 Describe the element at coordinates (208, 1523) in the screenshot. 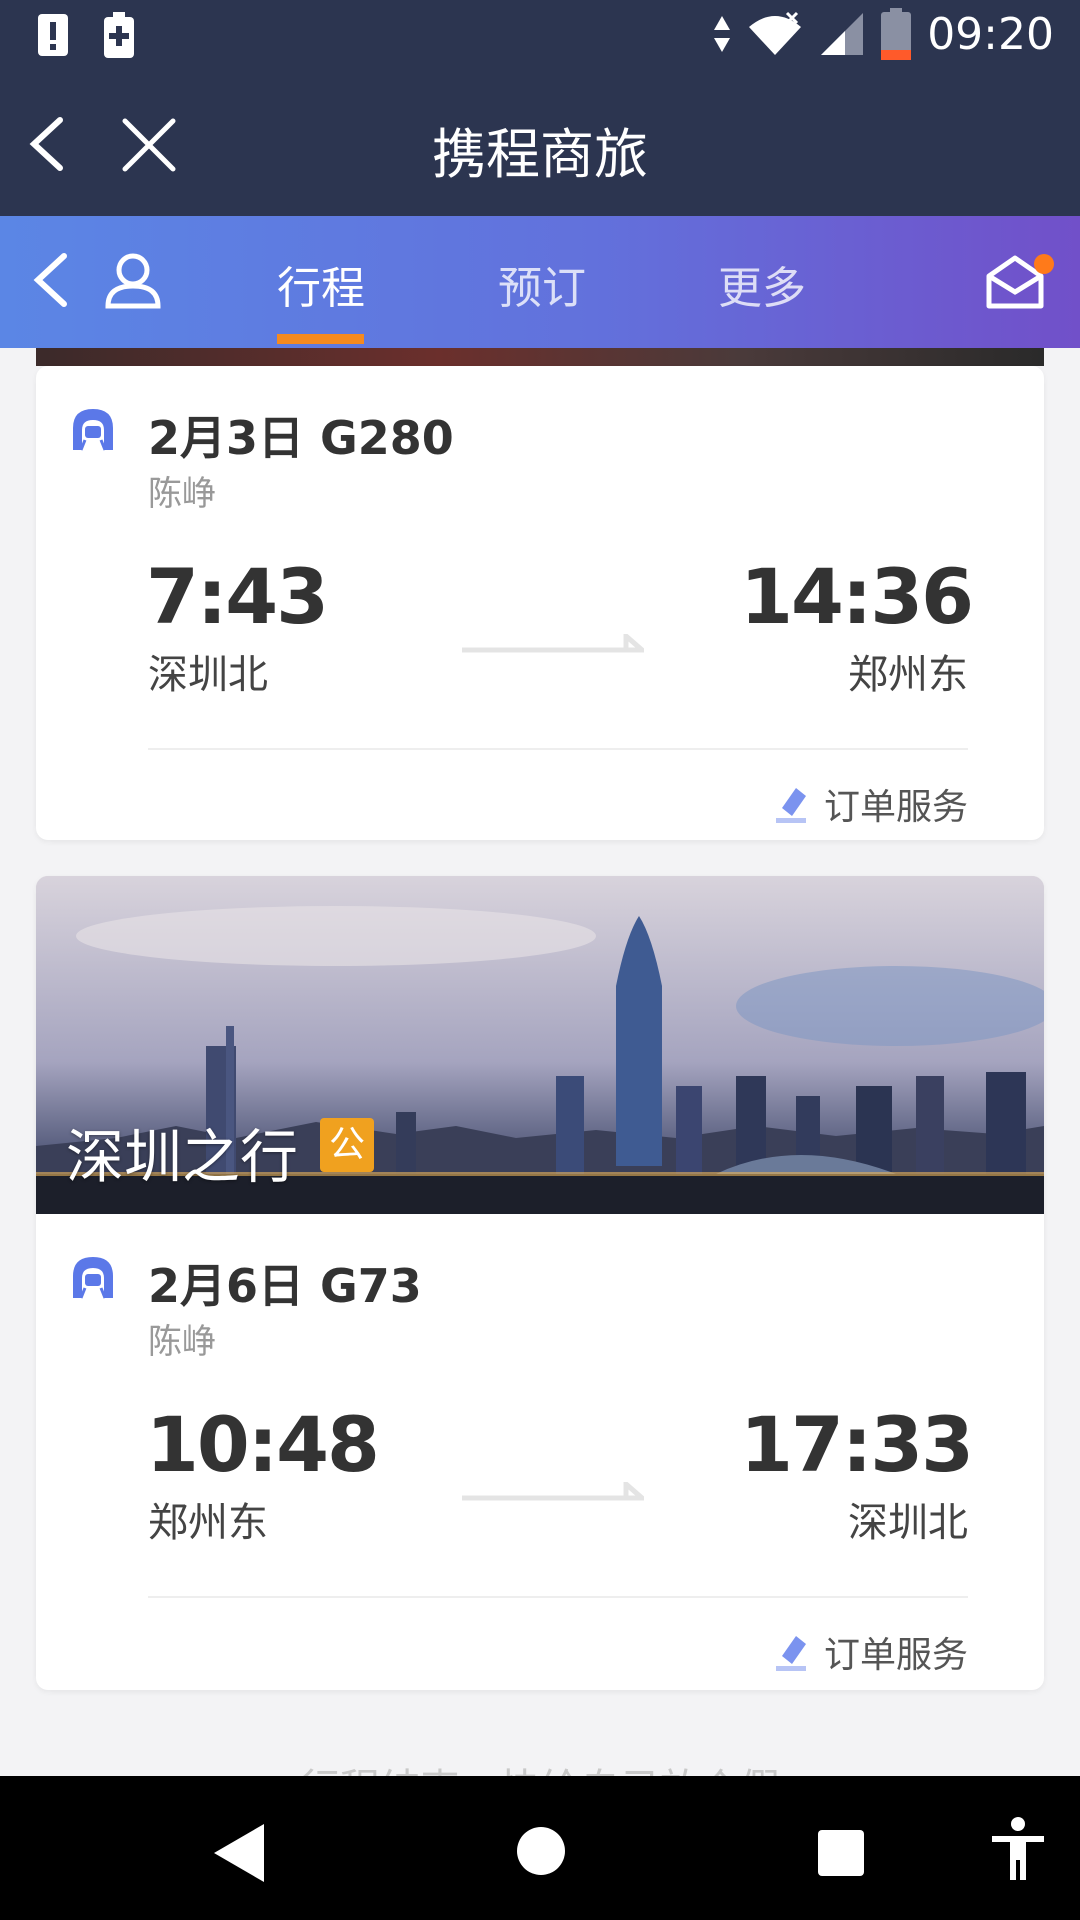

I see `depart-station: 郑州东` at that location.